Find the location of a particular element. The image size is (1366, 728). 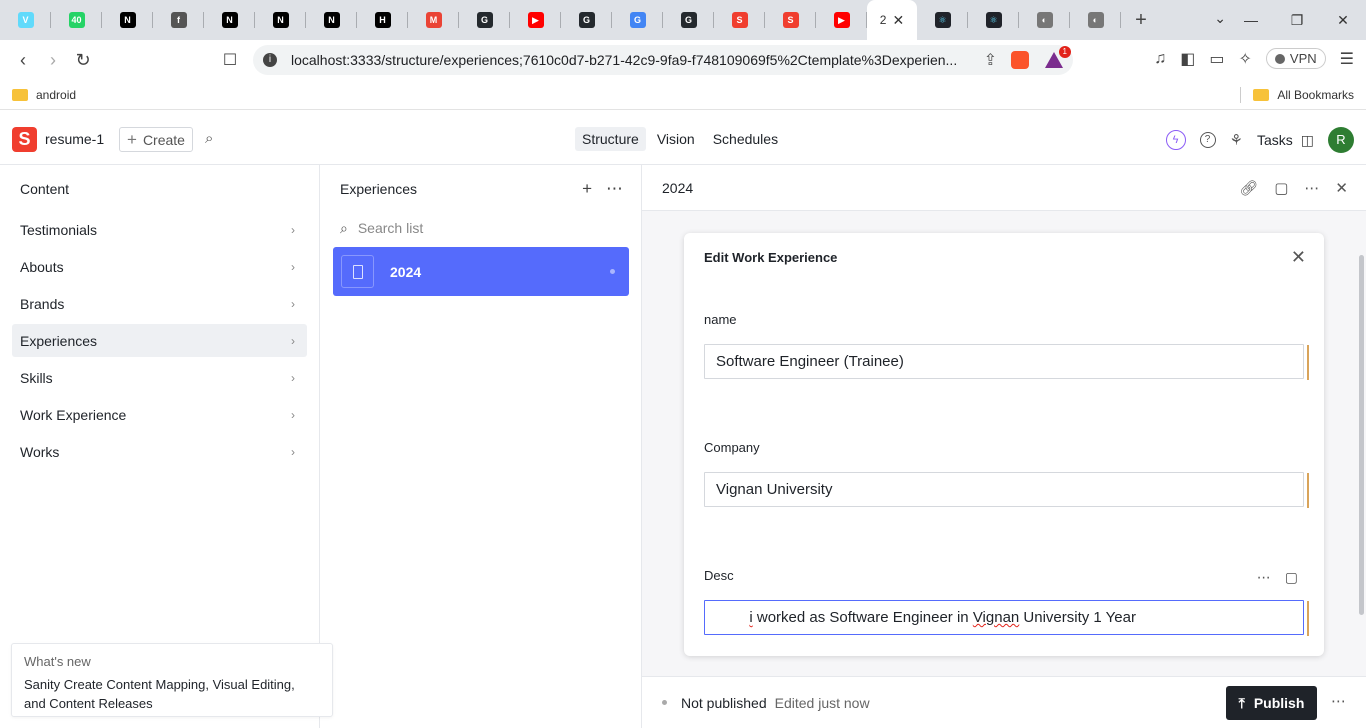

back-icon: ‹ is located at coordinates (23, 60).